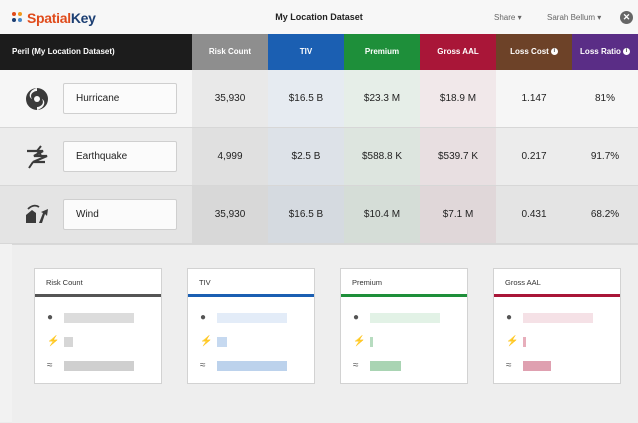 The height and width of the screenshot is (423, 638). Describe the element at coordinates (367, 282) in the screenshot. I see `card-title: Premium` at that location.